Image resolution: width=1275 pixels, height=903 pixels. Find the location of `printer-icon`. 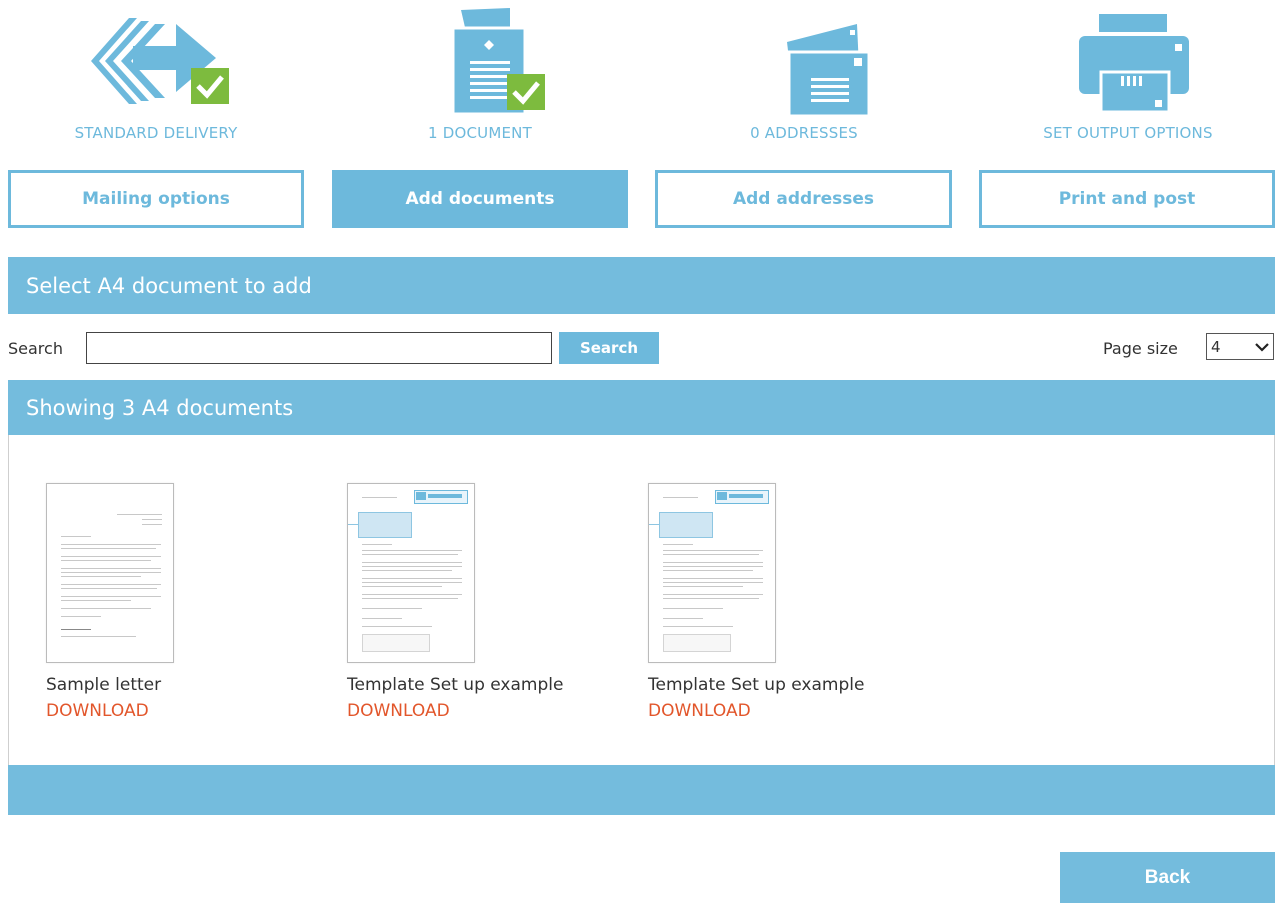

printer-icon is located at coordinates (1128, 63).